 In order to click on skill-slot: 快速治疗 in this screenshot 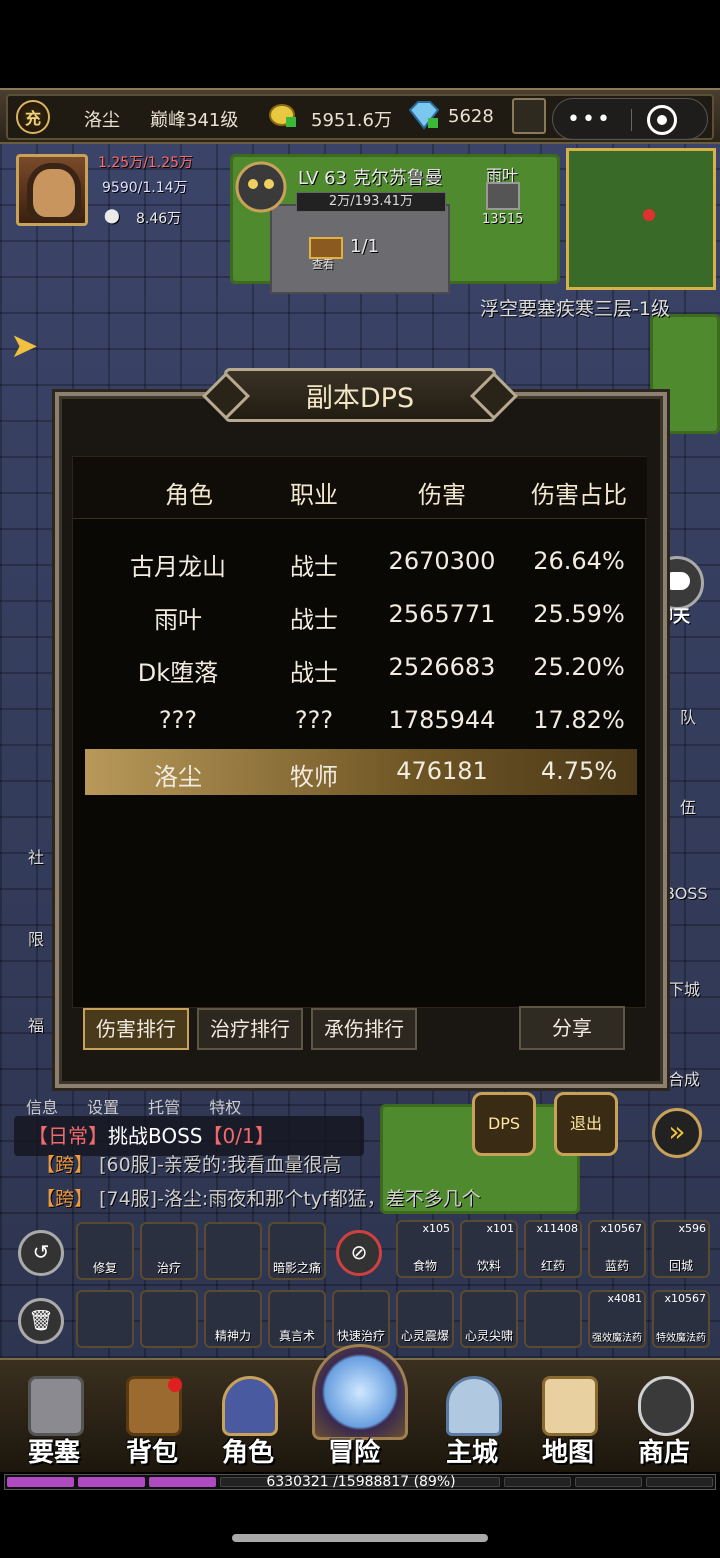, I will do `click(361, 1319)`.